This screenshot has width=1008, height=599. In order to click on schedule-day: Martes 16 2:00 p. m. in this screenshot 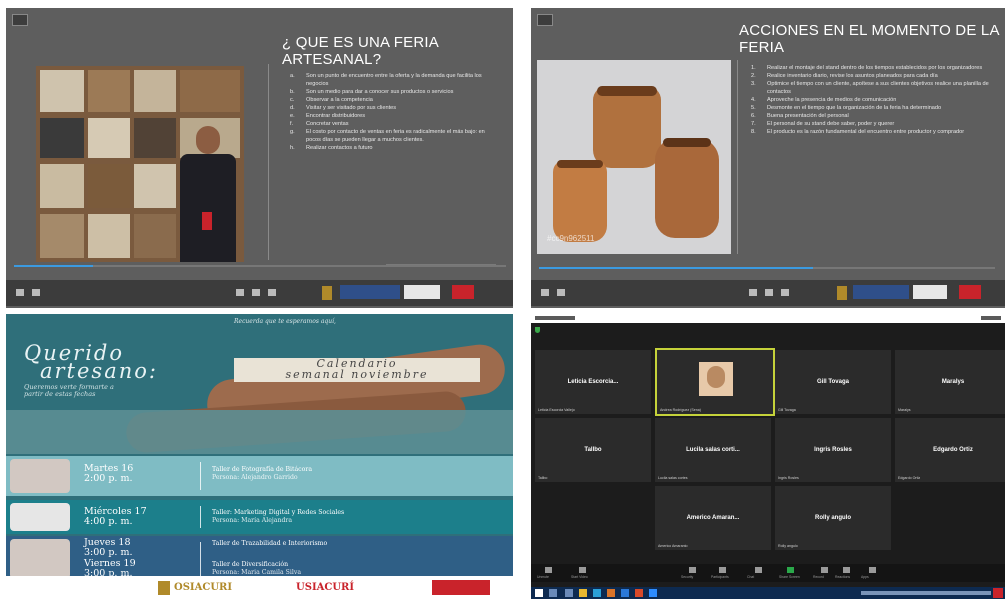, I will do `click(108, 474)`.